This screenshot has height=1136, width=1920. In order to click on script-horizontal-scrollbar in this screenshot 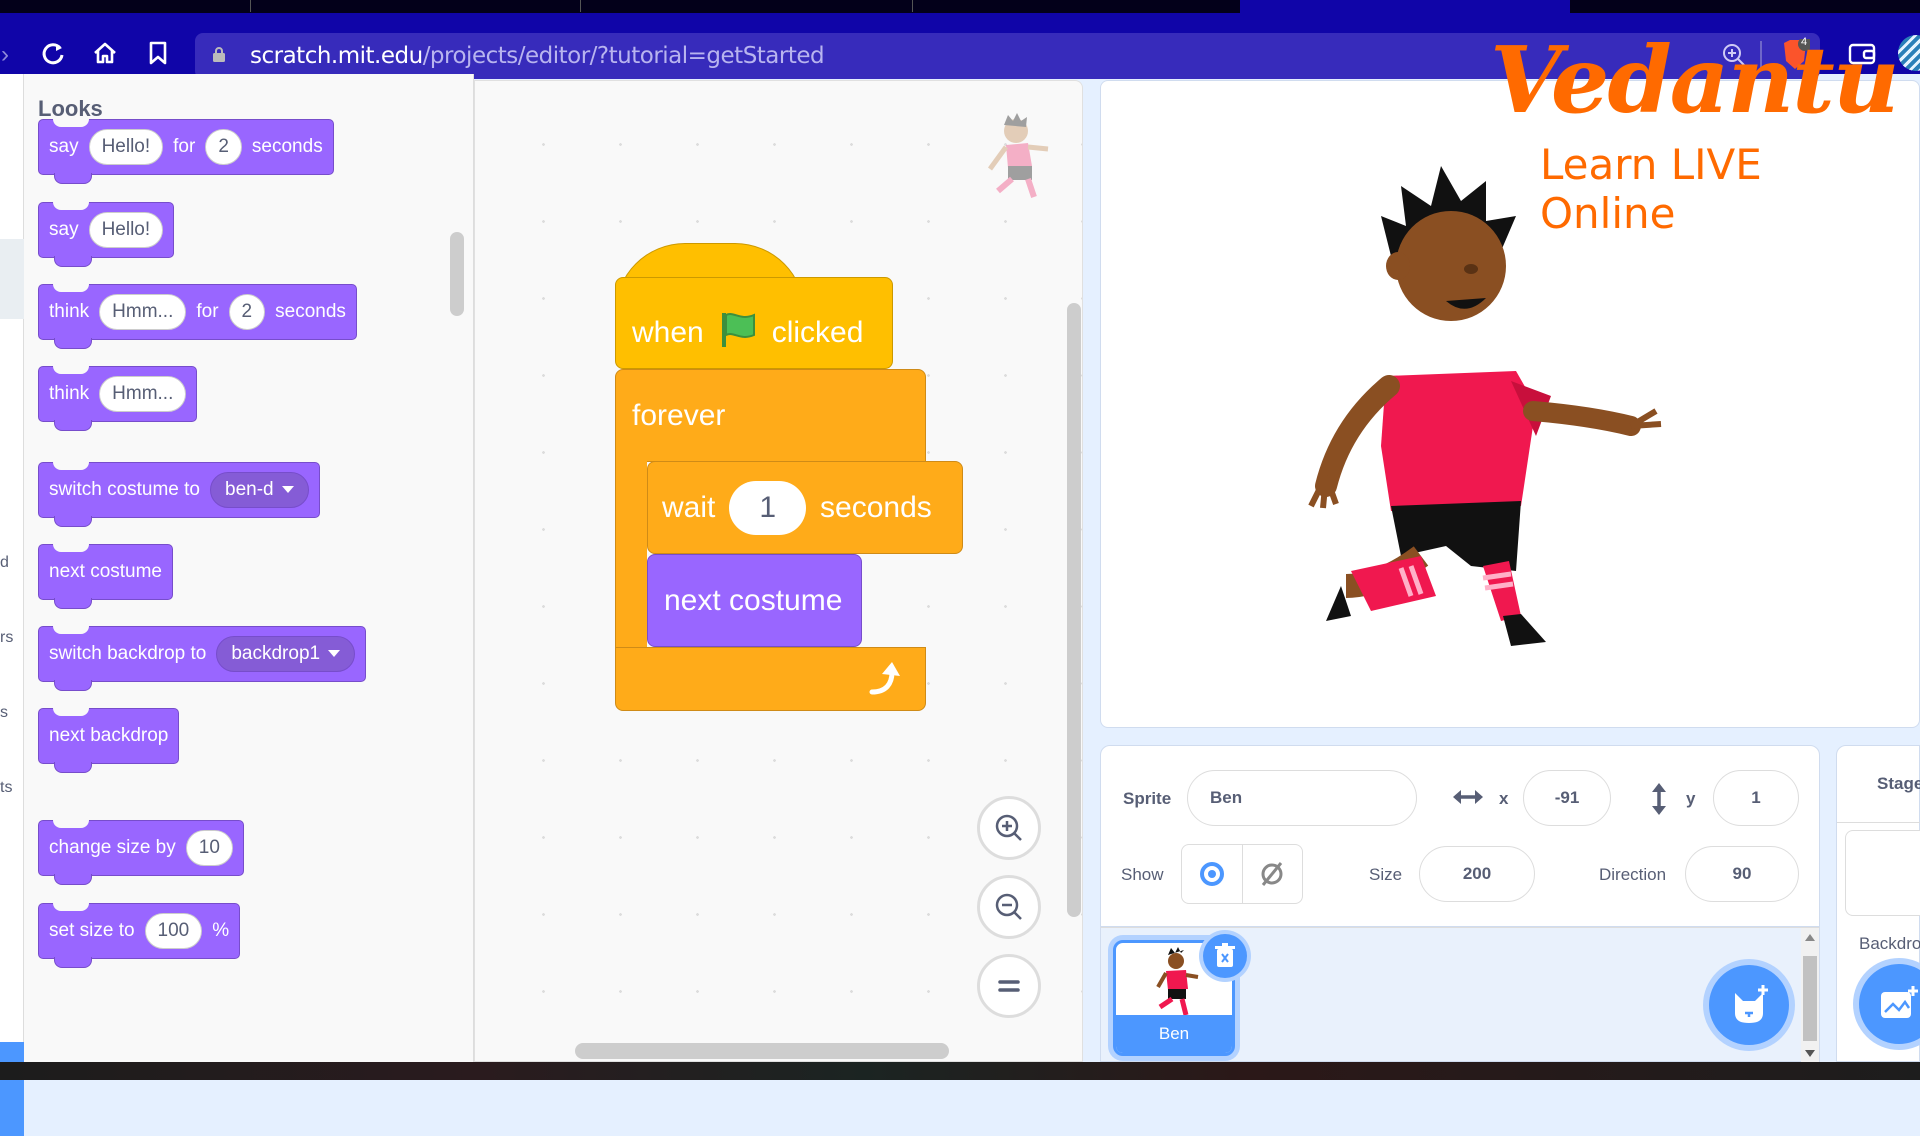, I will do `click(762, 1051)`.